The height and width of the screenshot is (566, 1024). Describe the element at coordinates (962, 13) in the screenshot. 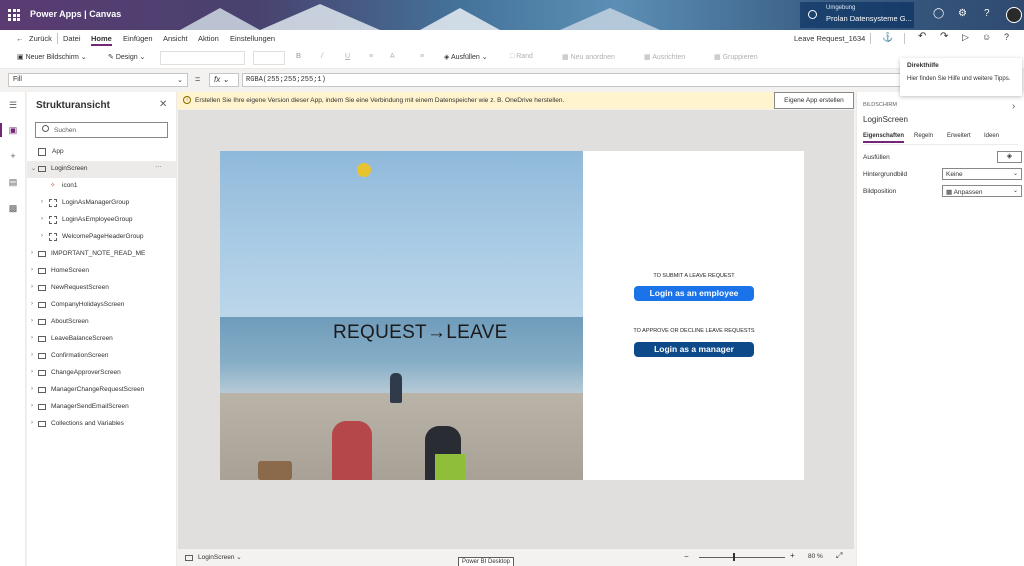

I see `gear-icon: ⚙` at that location.